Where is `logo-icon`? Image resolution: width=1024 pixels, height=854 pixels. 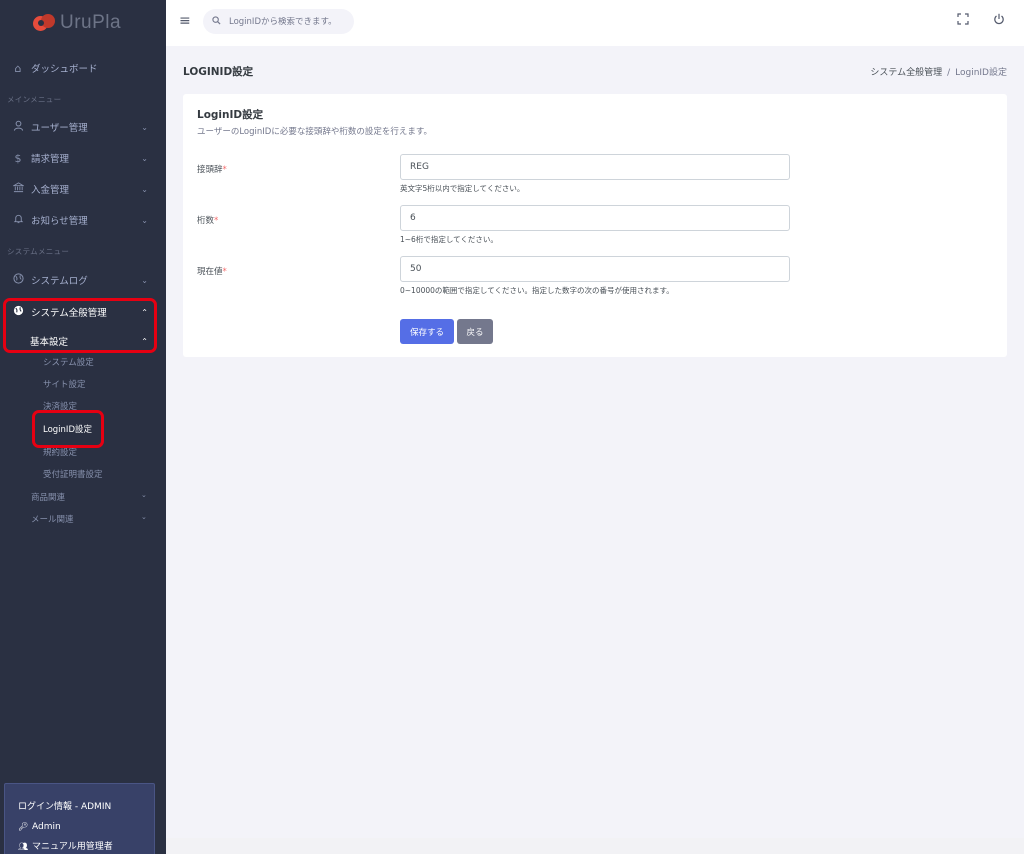
logo-icon is located at coordinates (44, 23).